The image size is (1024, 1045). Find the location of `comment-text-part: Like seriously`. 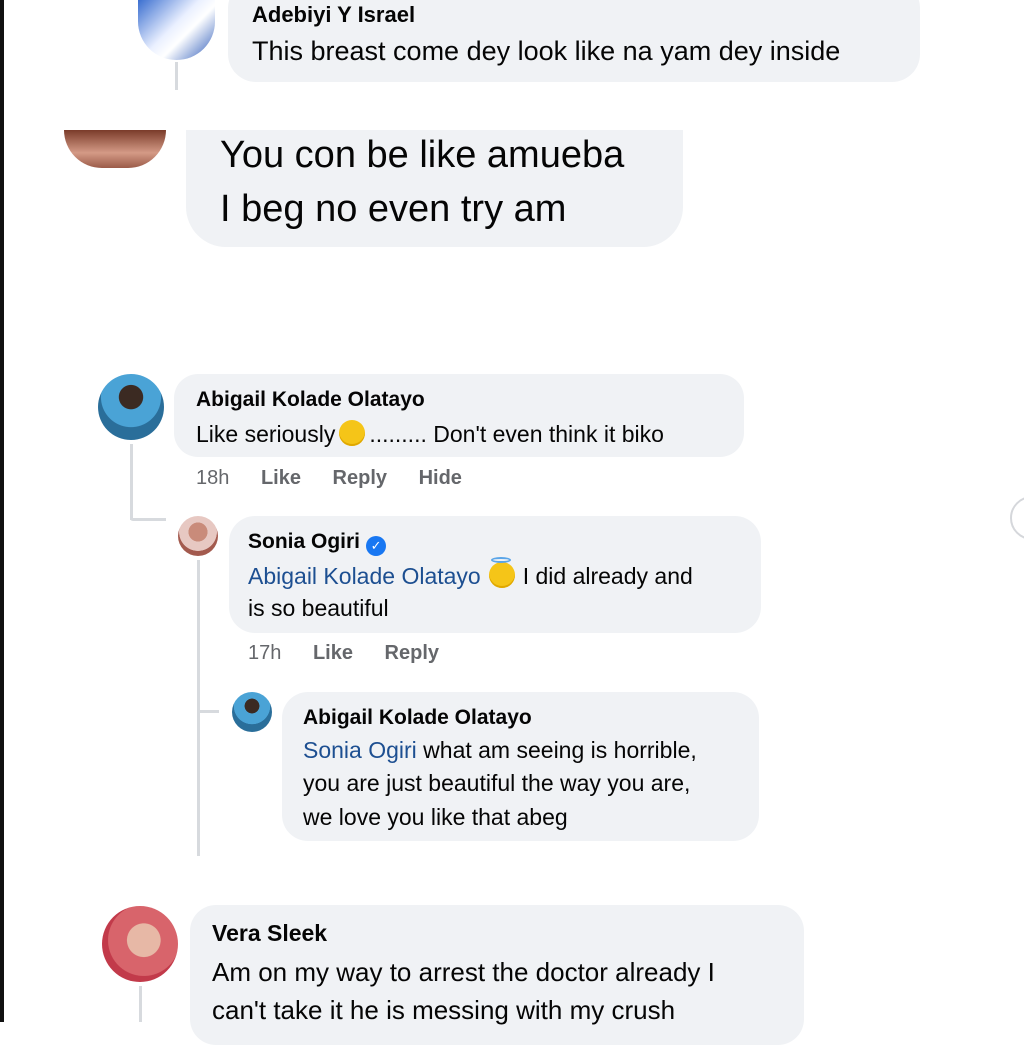

comment-text-part: Like seriously is located at coordinates (266, 434).